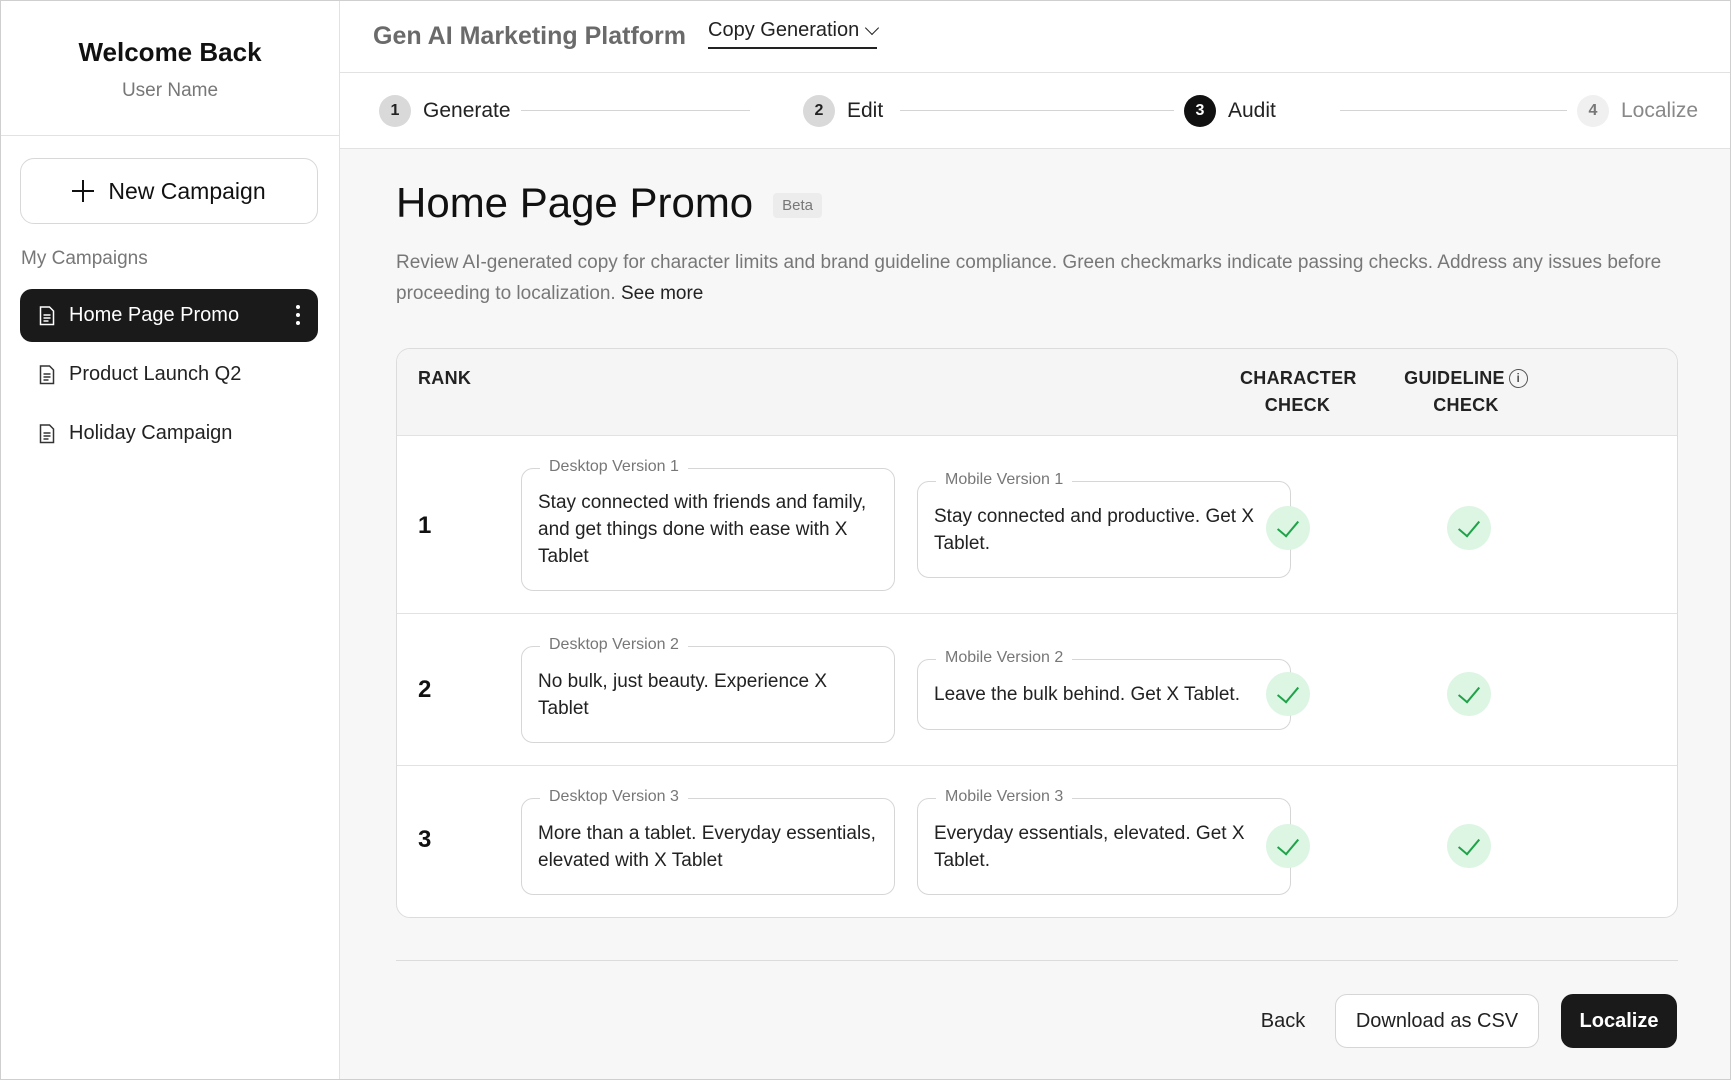  What do you see at coordinates (575, 202) in the screenshot?
I see `page-title: Home Page Promo` at bounding box center [575, 202].